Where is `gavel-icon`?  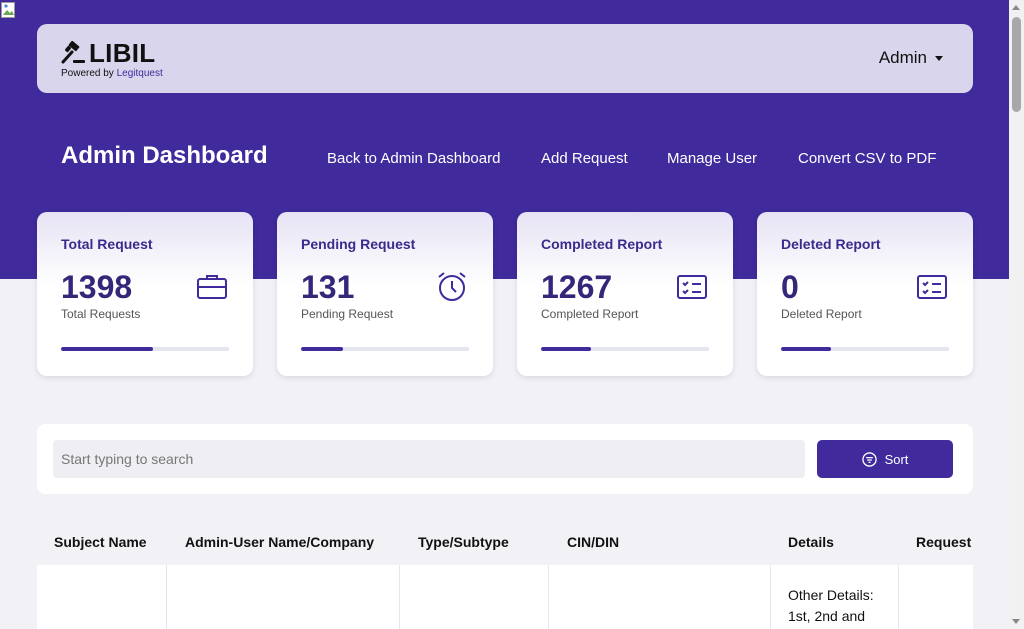 gavel-icon is located at coordinates (73, 52).